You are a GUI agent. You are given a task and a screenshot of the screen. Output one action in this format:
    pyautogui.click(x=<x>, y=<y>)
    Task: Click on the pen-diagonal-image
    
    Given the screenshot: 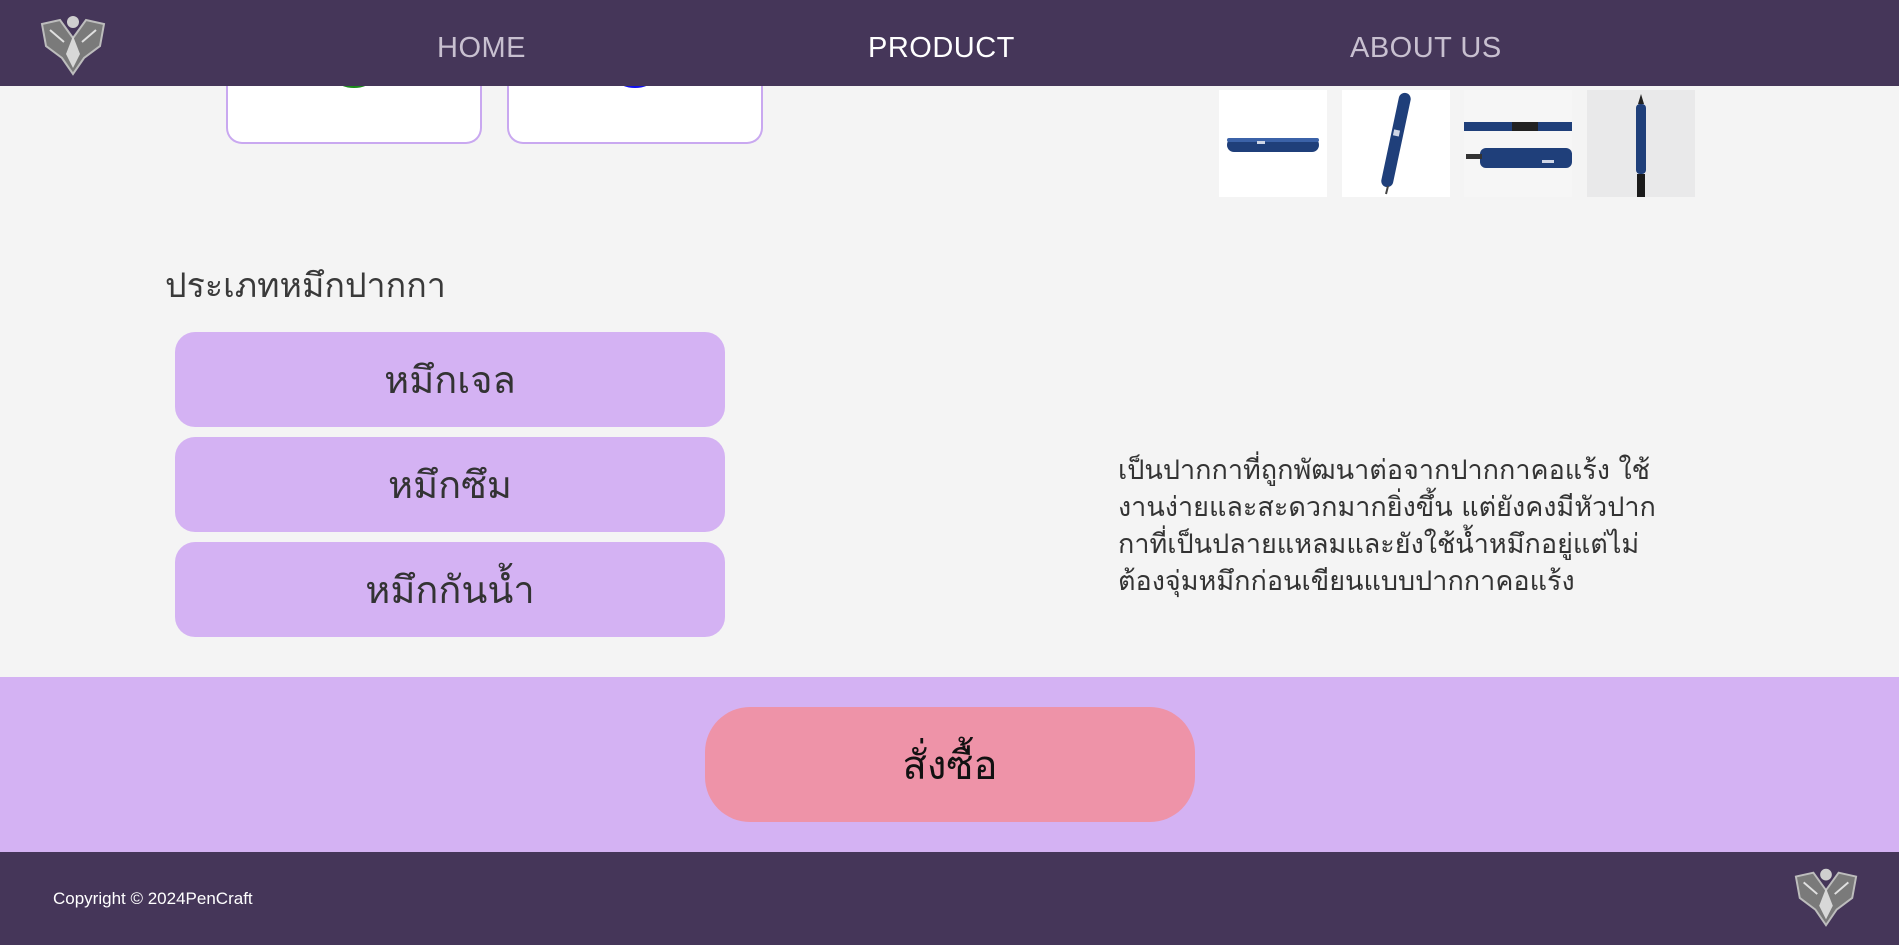 What is the action you would take?
    pyautogui.click(x=1396, y=143)
    